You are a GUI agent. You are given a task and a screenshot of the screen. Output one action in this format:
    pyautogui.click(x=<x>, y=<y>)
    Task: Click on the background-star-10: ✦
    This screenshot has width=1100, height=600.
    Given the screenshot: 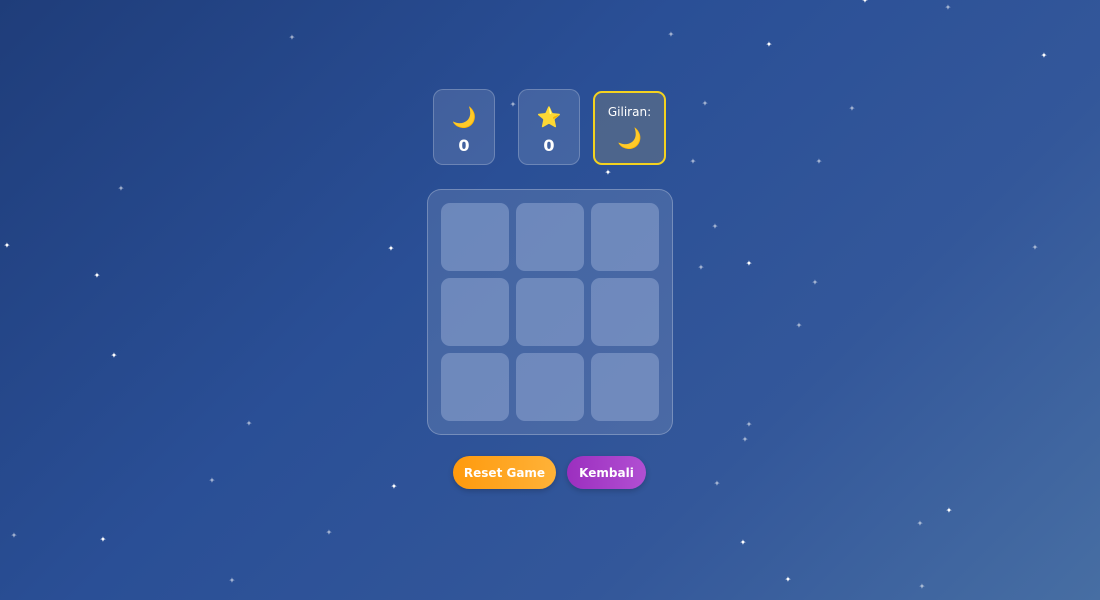 What is the action you would take?
    pyautogui.click(x=121, y=188)
    